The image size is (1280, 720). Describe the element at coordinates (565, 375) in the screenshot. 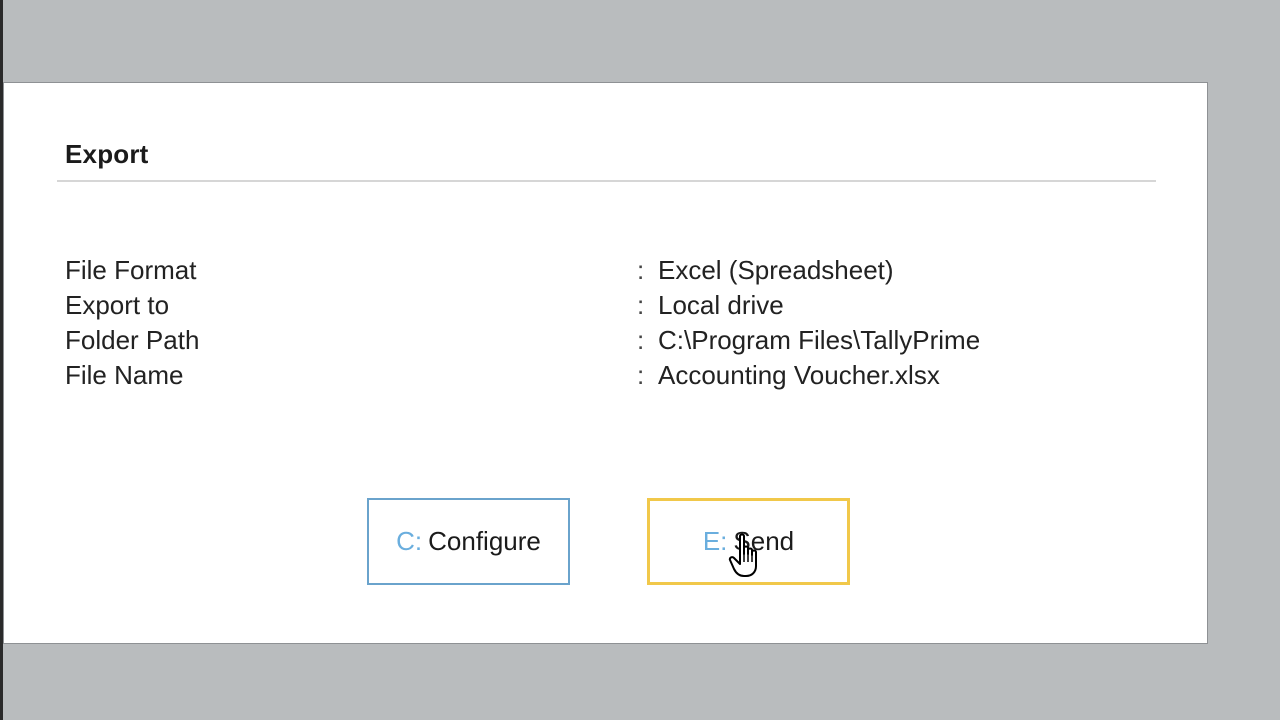

I see `field-file-name: File Name : Accounting Voucher.xlsx` at that location.